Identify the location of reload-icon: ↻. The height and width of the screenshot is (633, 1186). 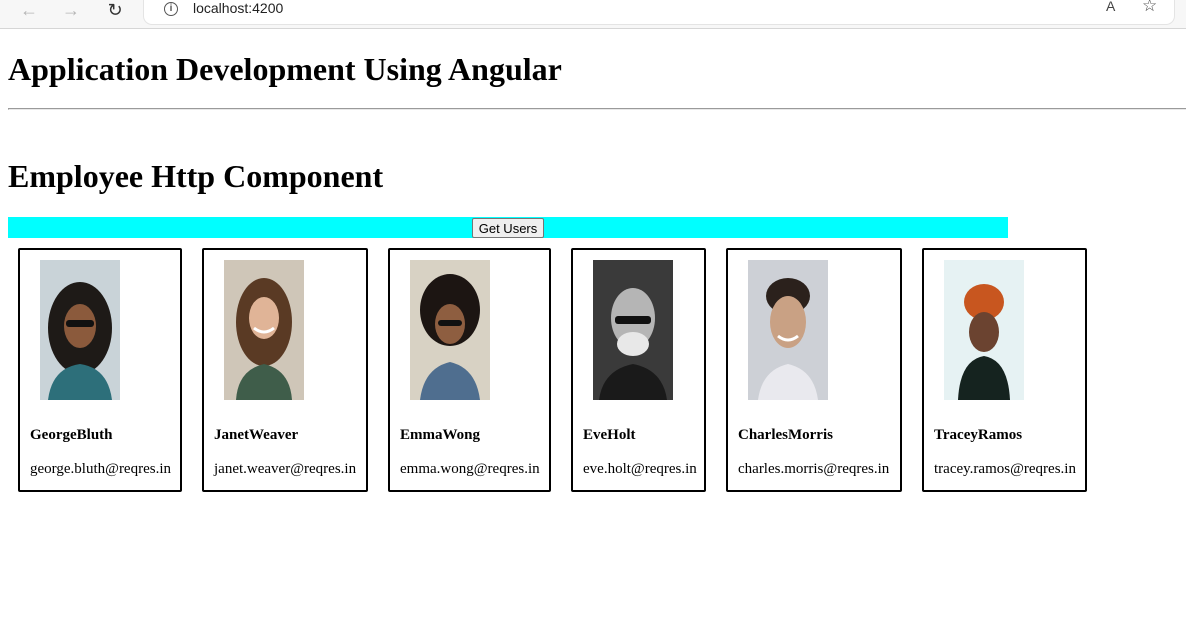
(115, 10).